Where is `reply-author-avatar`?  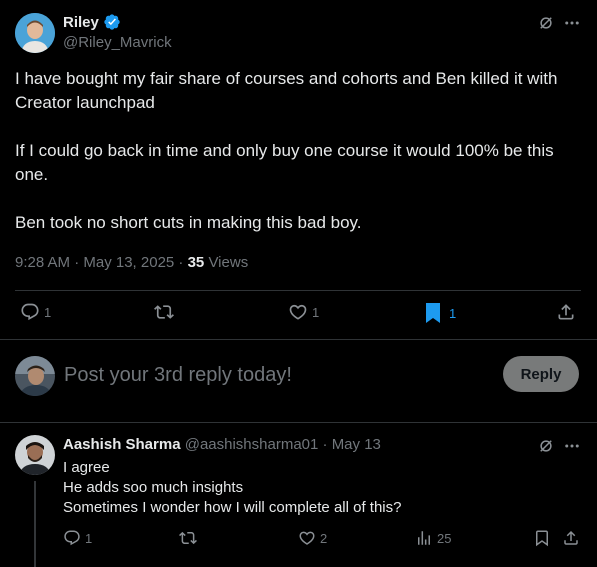
reply-author-avatar is located at coordinates (35, 455).